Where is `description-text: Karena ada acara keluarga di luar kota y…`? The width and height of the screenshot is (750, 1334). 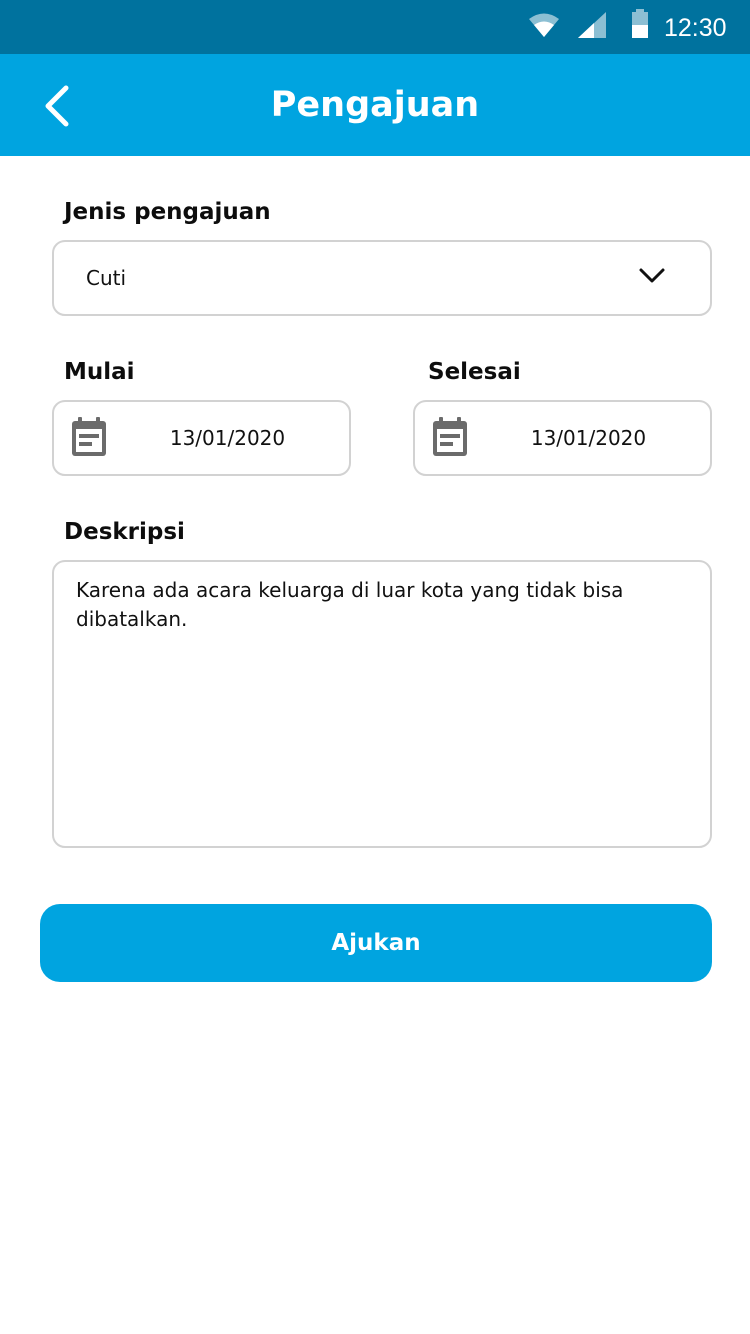 description-text: Karena ada acara keluarga di luar kota y… is located at coordinates (350, 604).